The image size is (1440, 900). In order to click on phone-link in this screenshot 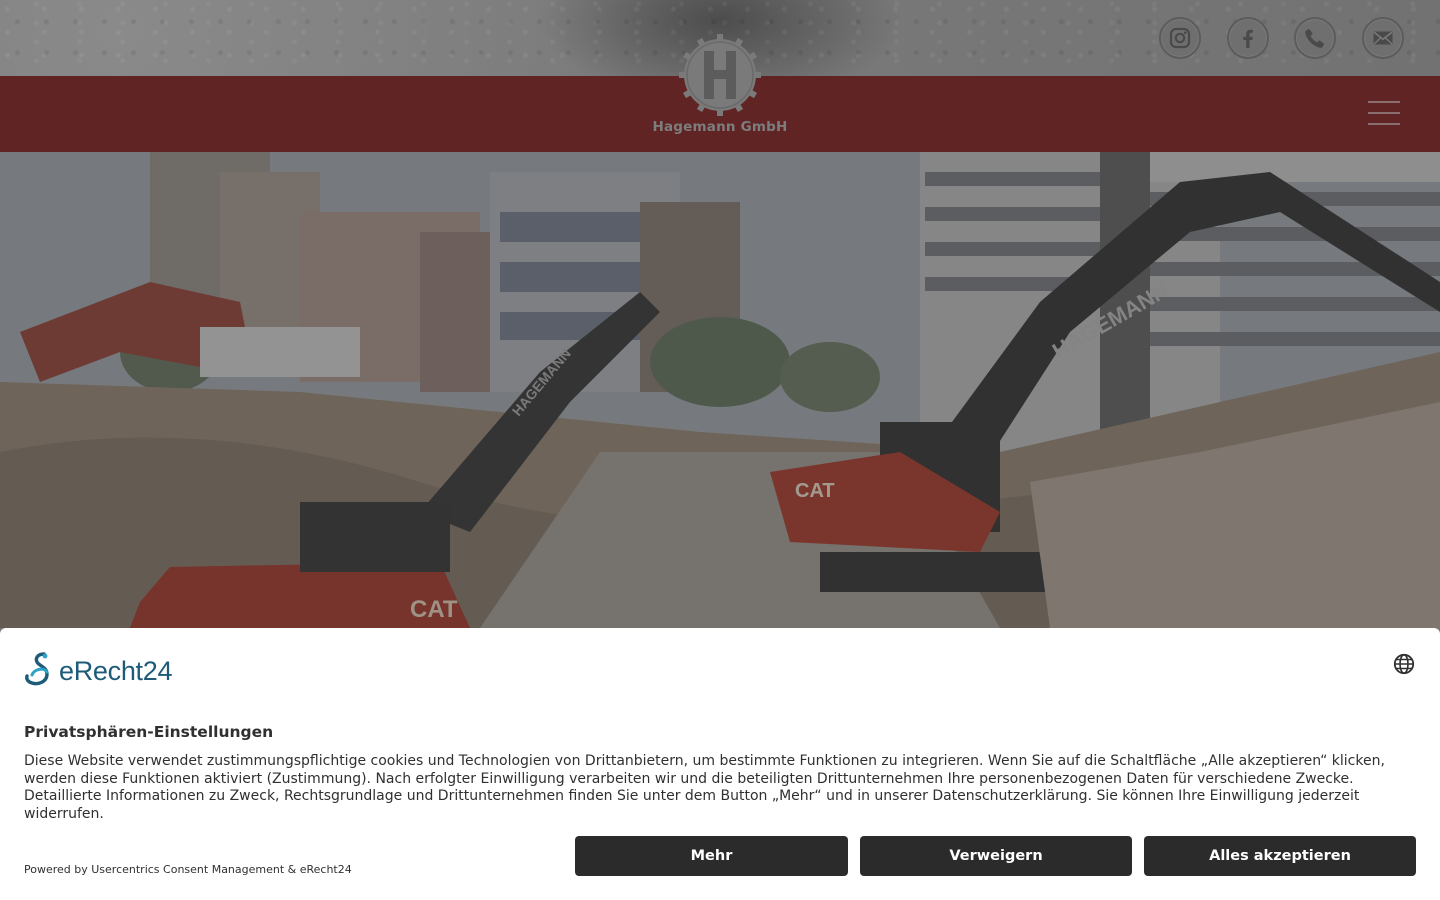, I will do `click(1315, 38)`.